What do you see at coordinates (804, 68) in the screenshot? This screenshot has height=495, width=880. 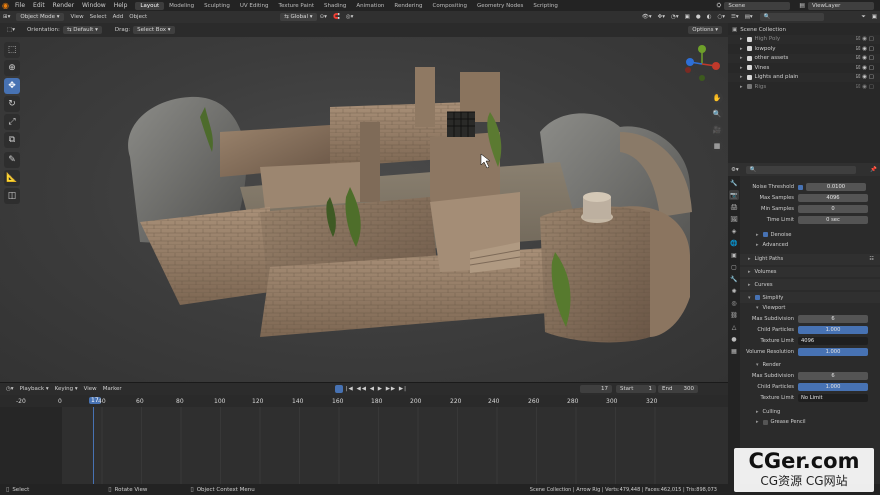 I see `outliner-item: ▸ Vines ☑ ◉ ▢` at bounding box center [804, 68].